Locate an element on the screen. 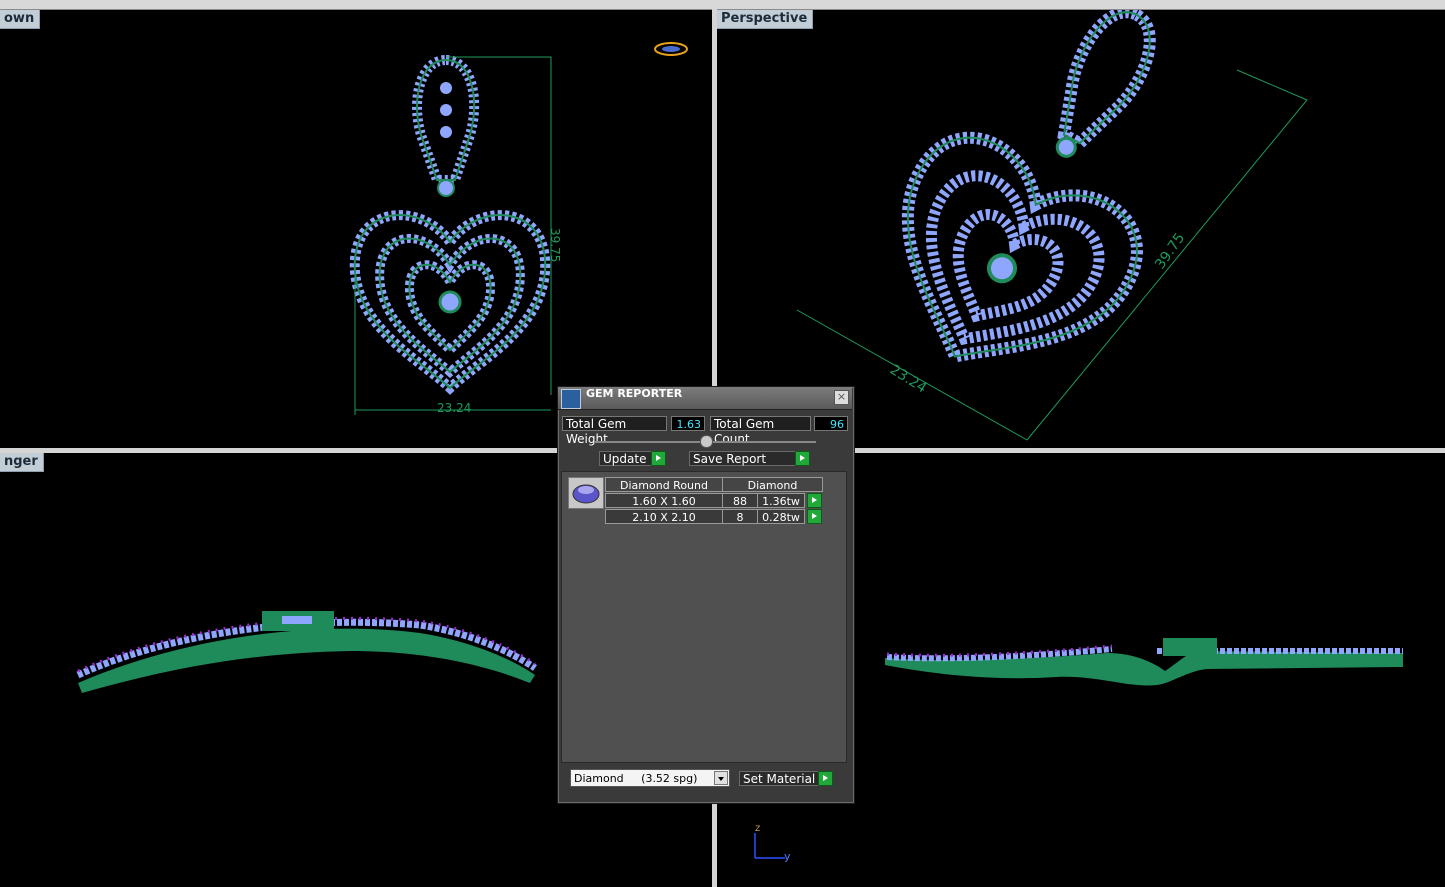 This screenshot has height=887, width=1445. axis-y-label: y is located at coordinates (787, 856).